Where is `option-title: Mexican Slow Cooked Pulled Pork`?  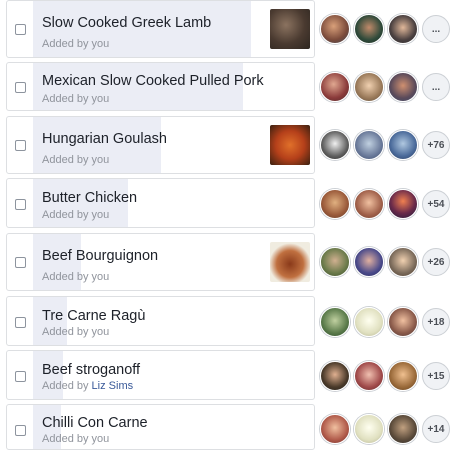 option-title: Mexican Slow Cooked Pulled Pork is located at coordinates (153, 81).